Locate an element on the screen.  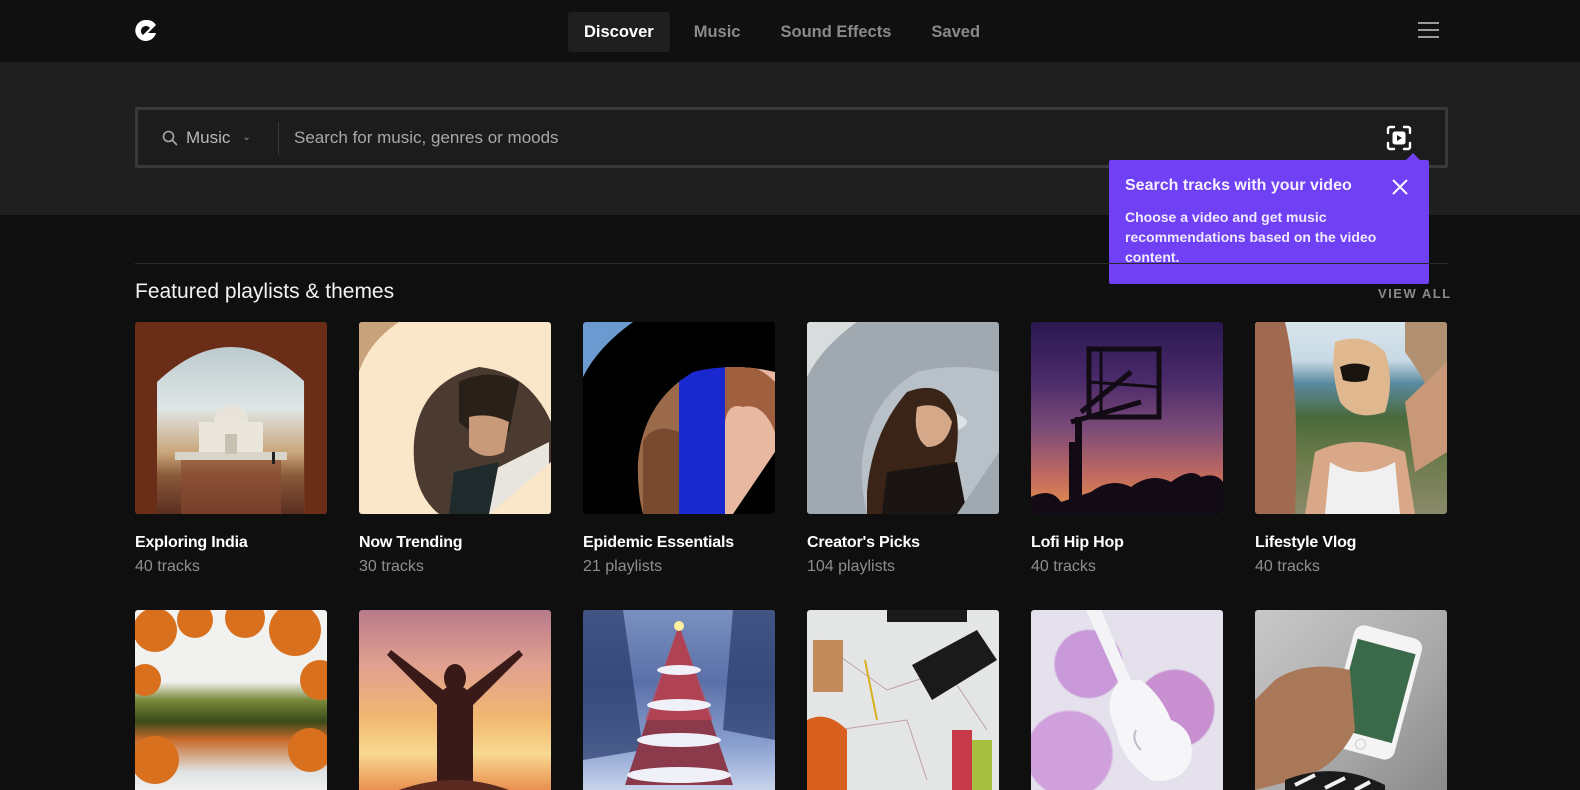
autumn-leaves-illustration is located at coordinates (231, 697).